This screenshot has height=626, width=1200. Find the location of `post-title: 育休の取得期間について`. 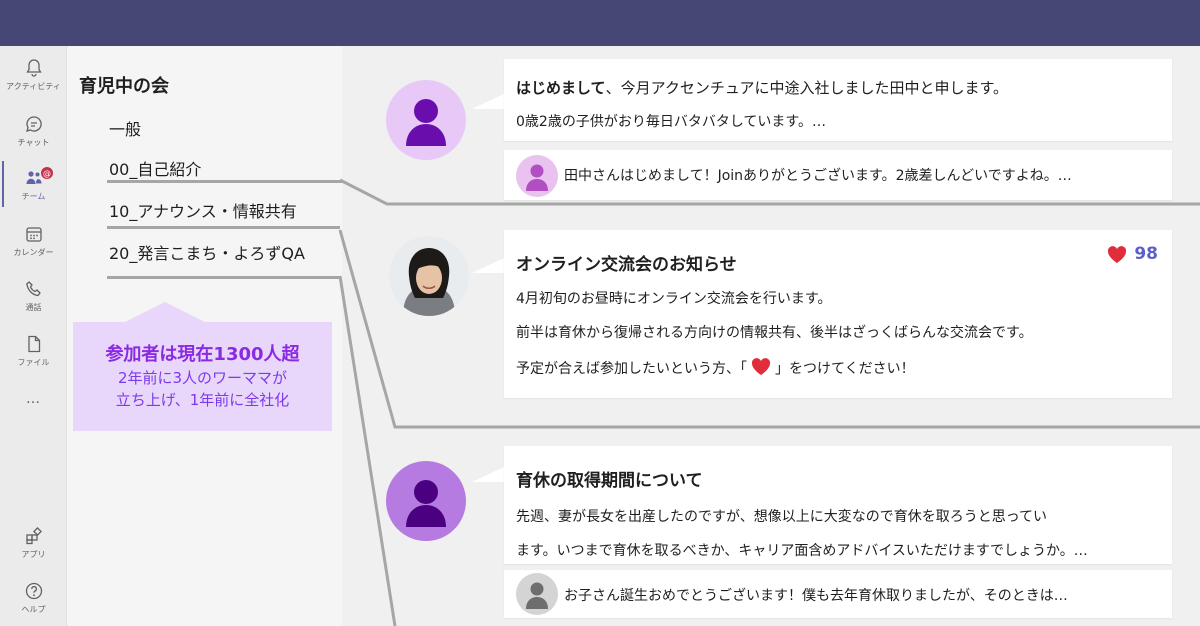

post-title: 育休の取得期間について is located at coordinates (609, 481).